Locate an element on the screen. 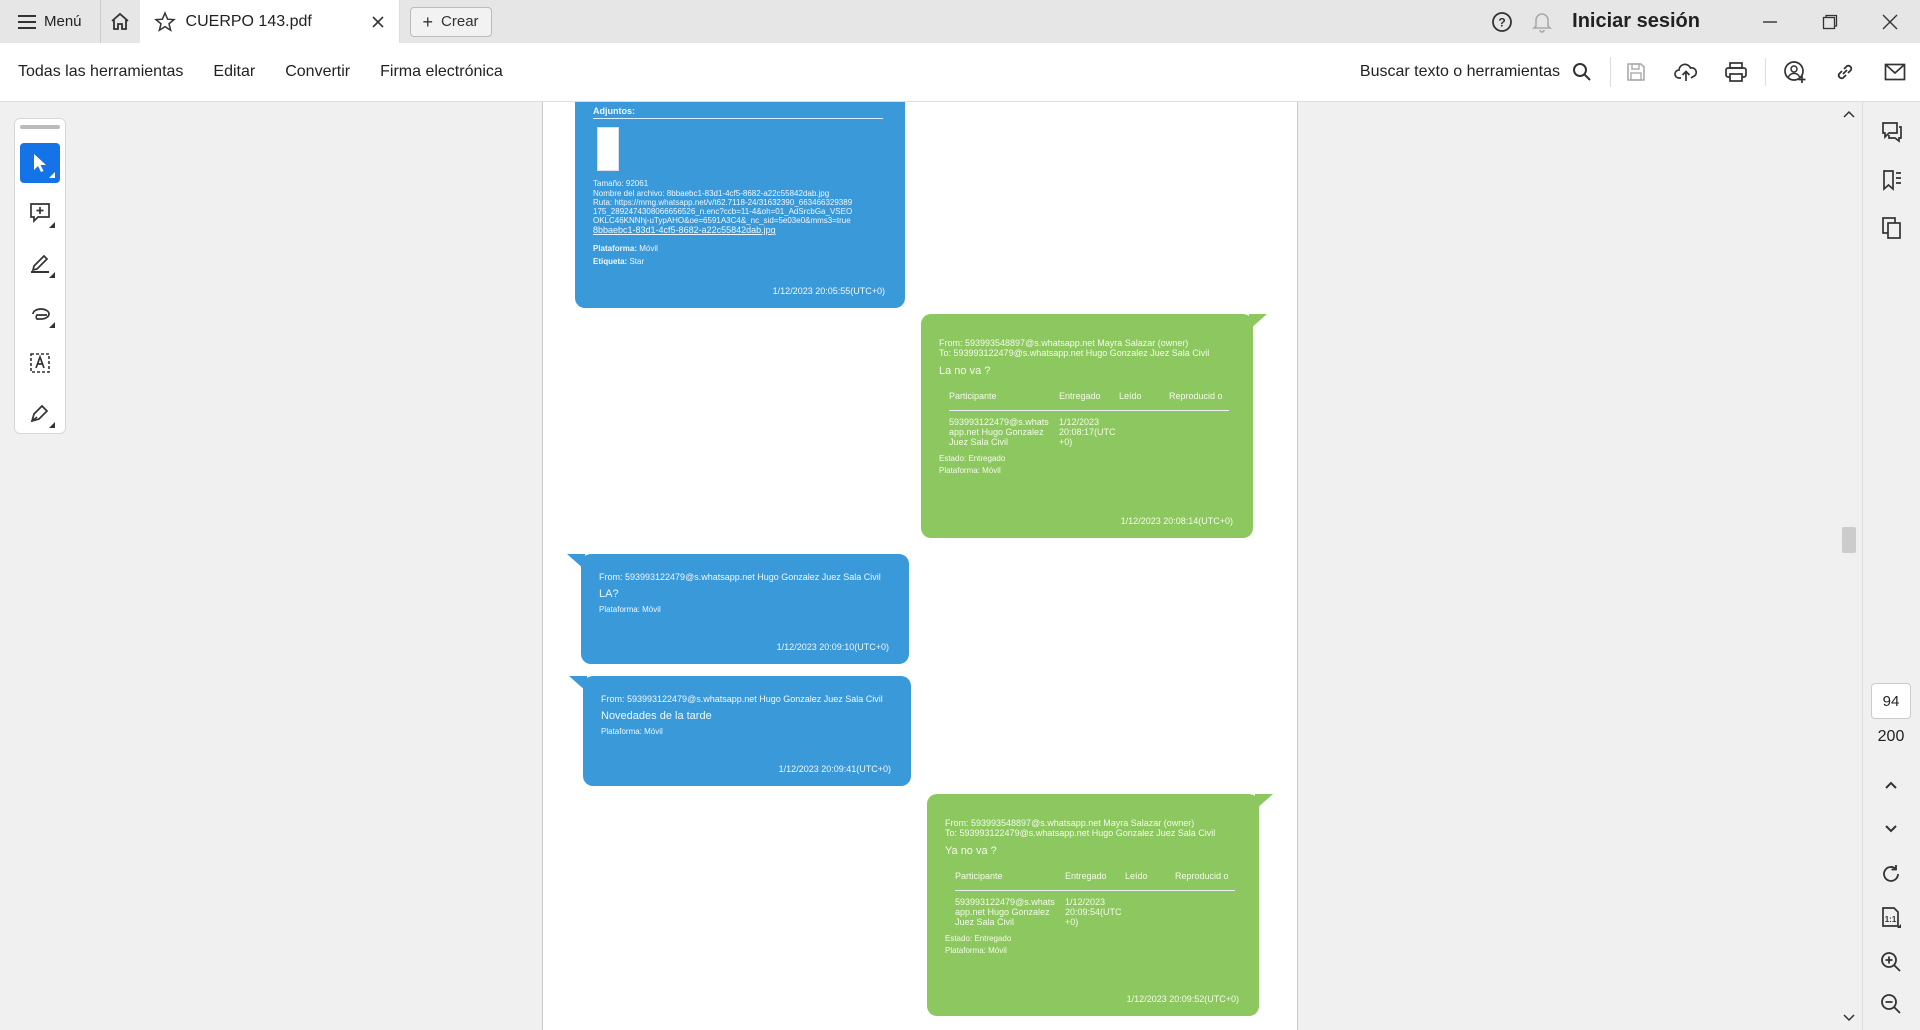 This screenshot has height=1030, width=1920. table-header: Participante is located at coordinates (1004, 401).